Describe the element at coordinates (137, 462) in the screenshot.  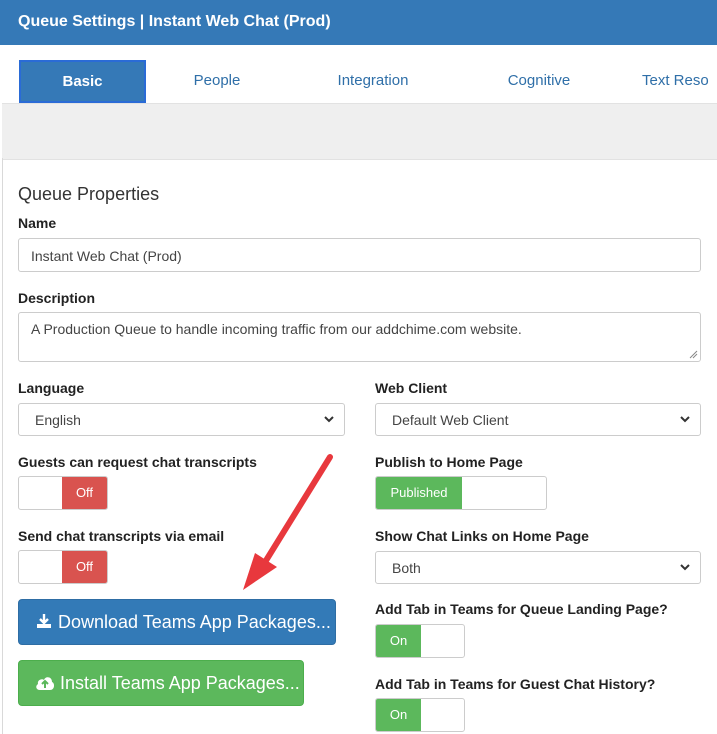
I see `guests-transcripts-label: Guests can request chat transcripts` at that location.